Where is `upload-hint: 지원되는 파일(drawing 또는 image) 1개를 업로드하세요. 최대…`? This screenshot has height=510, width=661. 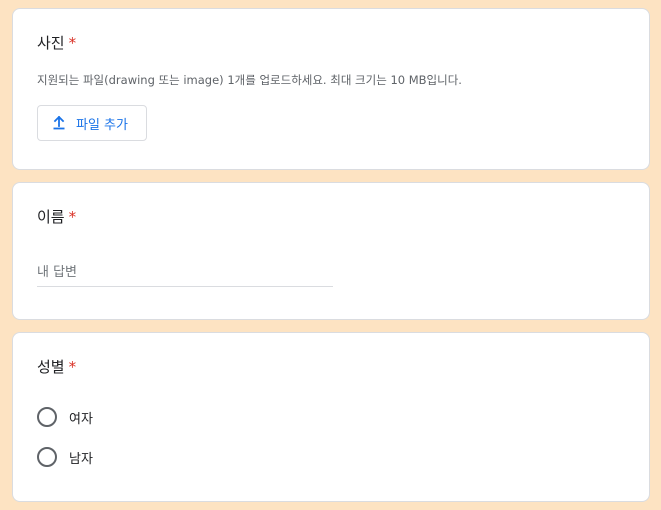
upload-hint: 지원되는 파일(drawing 또는 image) 1개를 업로드하세요. 최대… is located at coordinates (249, 80).